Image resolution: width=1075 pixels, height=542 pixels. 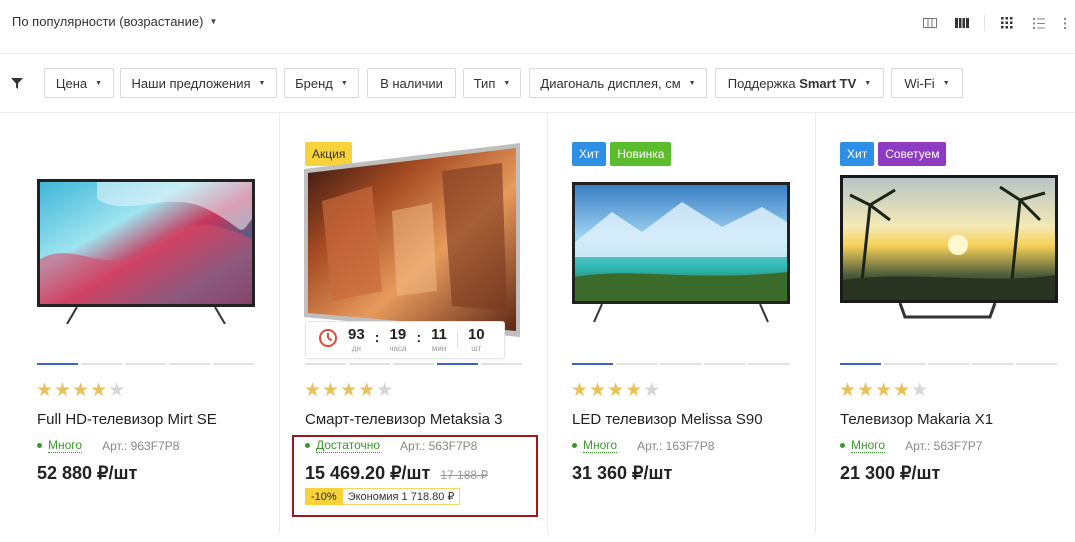 I want to click on filter-smart-tv-button: Поддержка Smart TV ▼, so click(x=799, y=83).